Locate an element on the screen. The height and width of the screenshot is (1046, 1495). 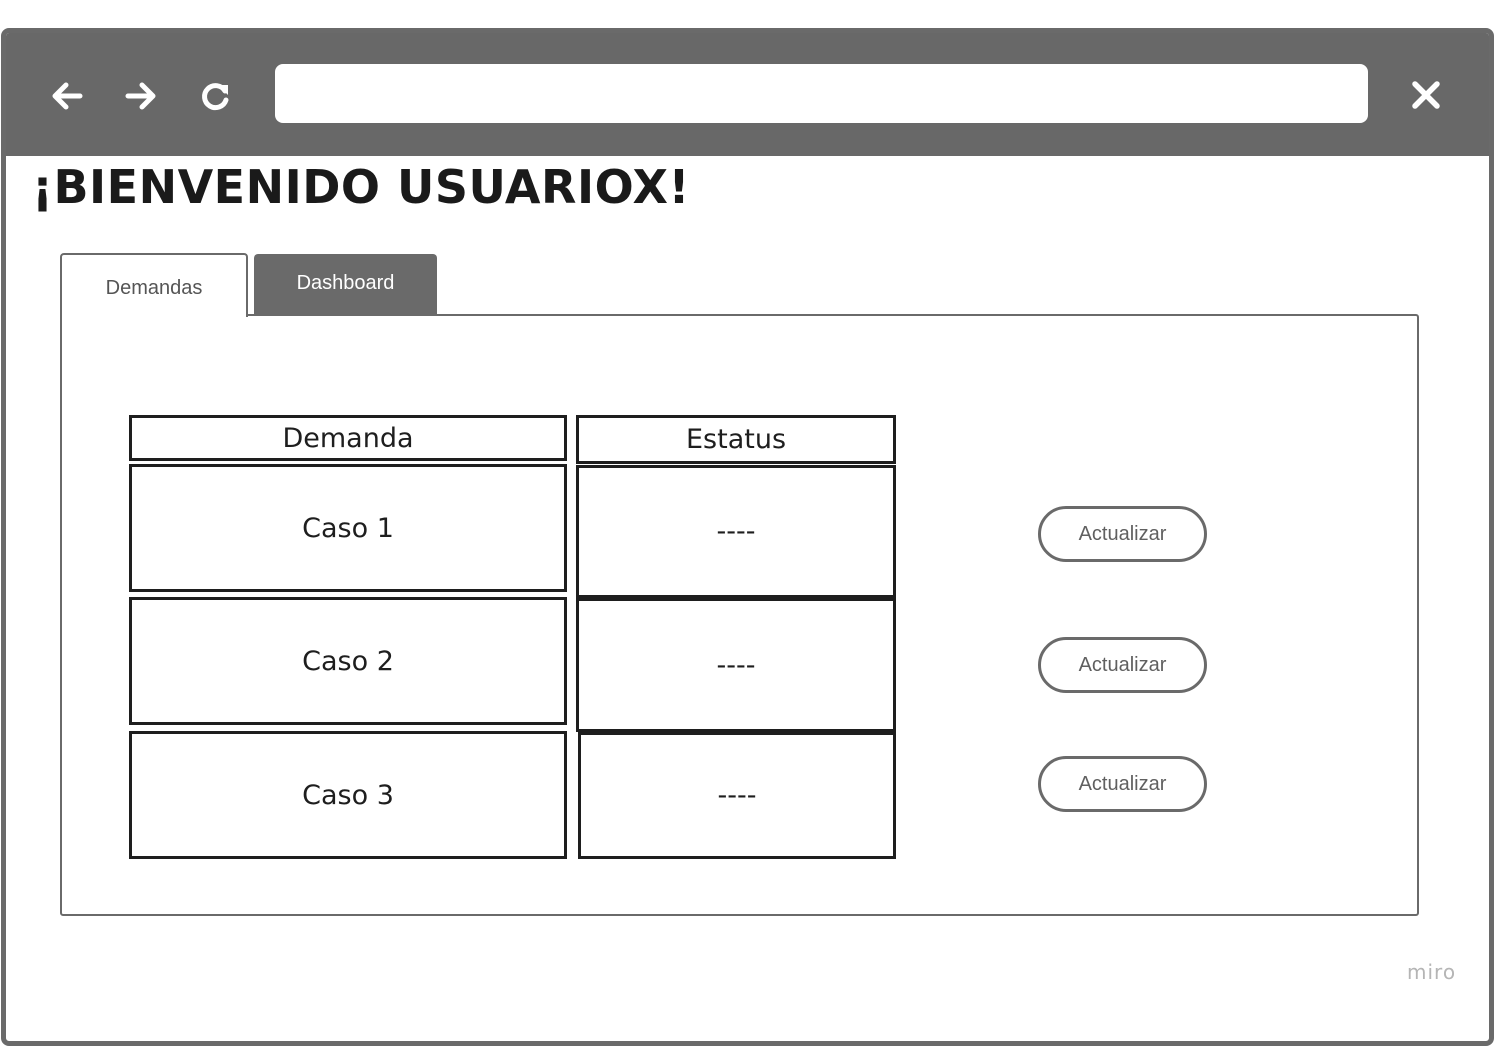
arrow-left-icon is located at coordinates (67, 96).